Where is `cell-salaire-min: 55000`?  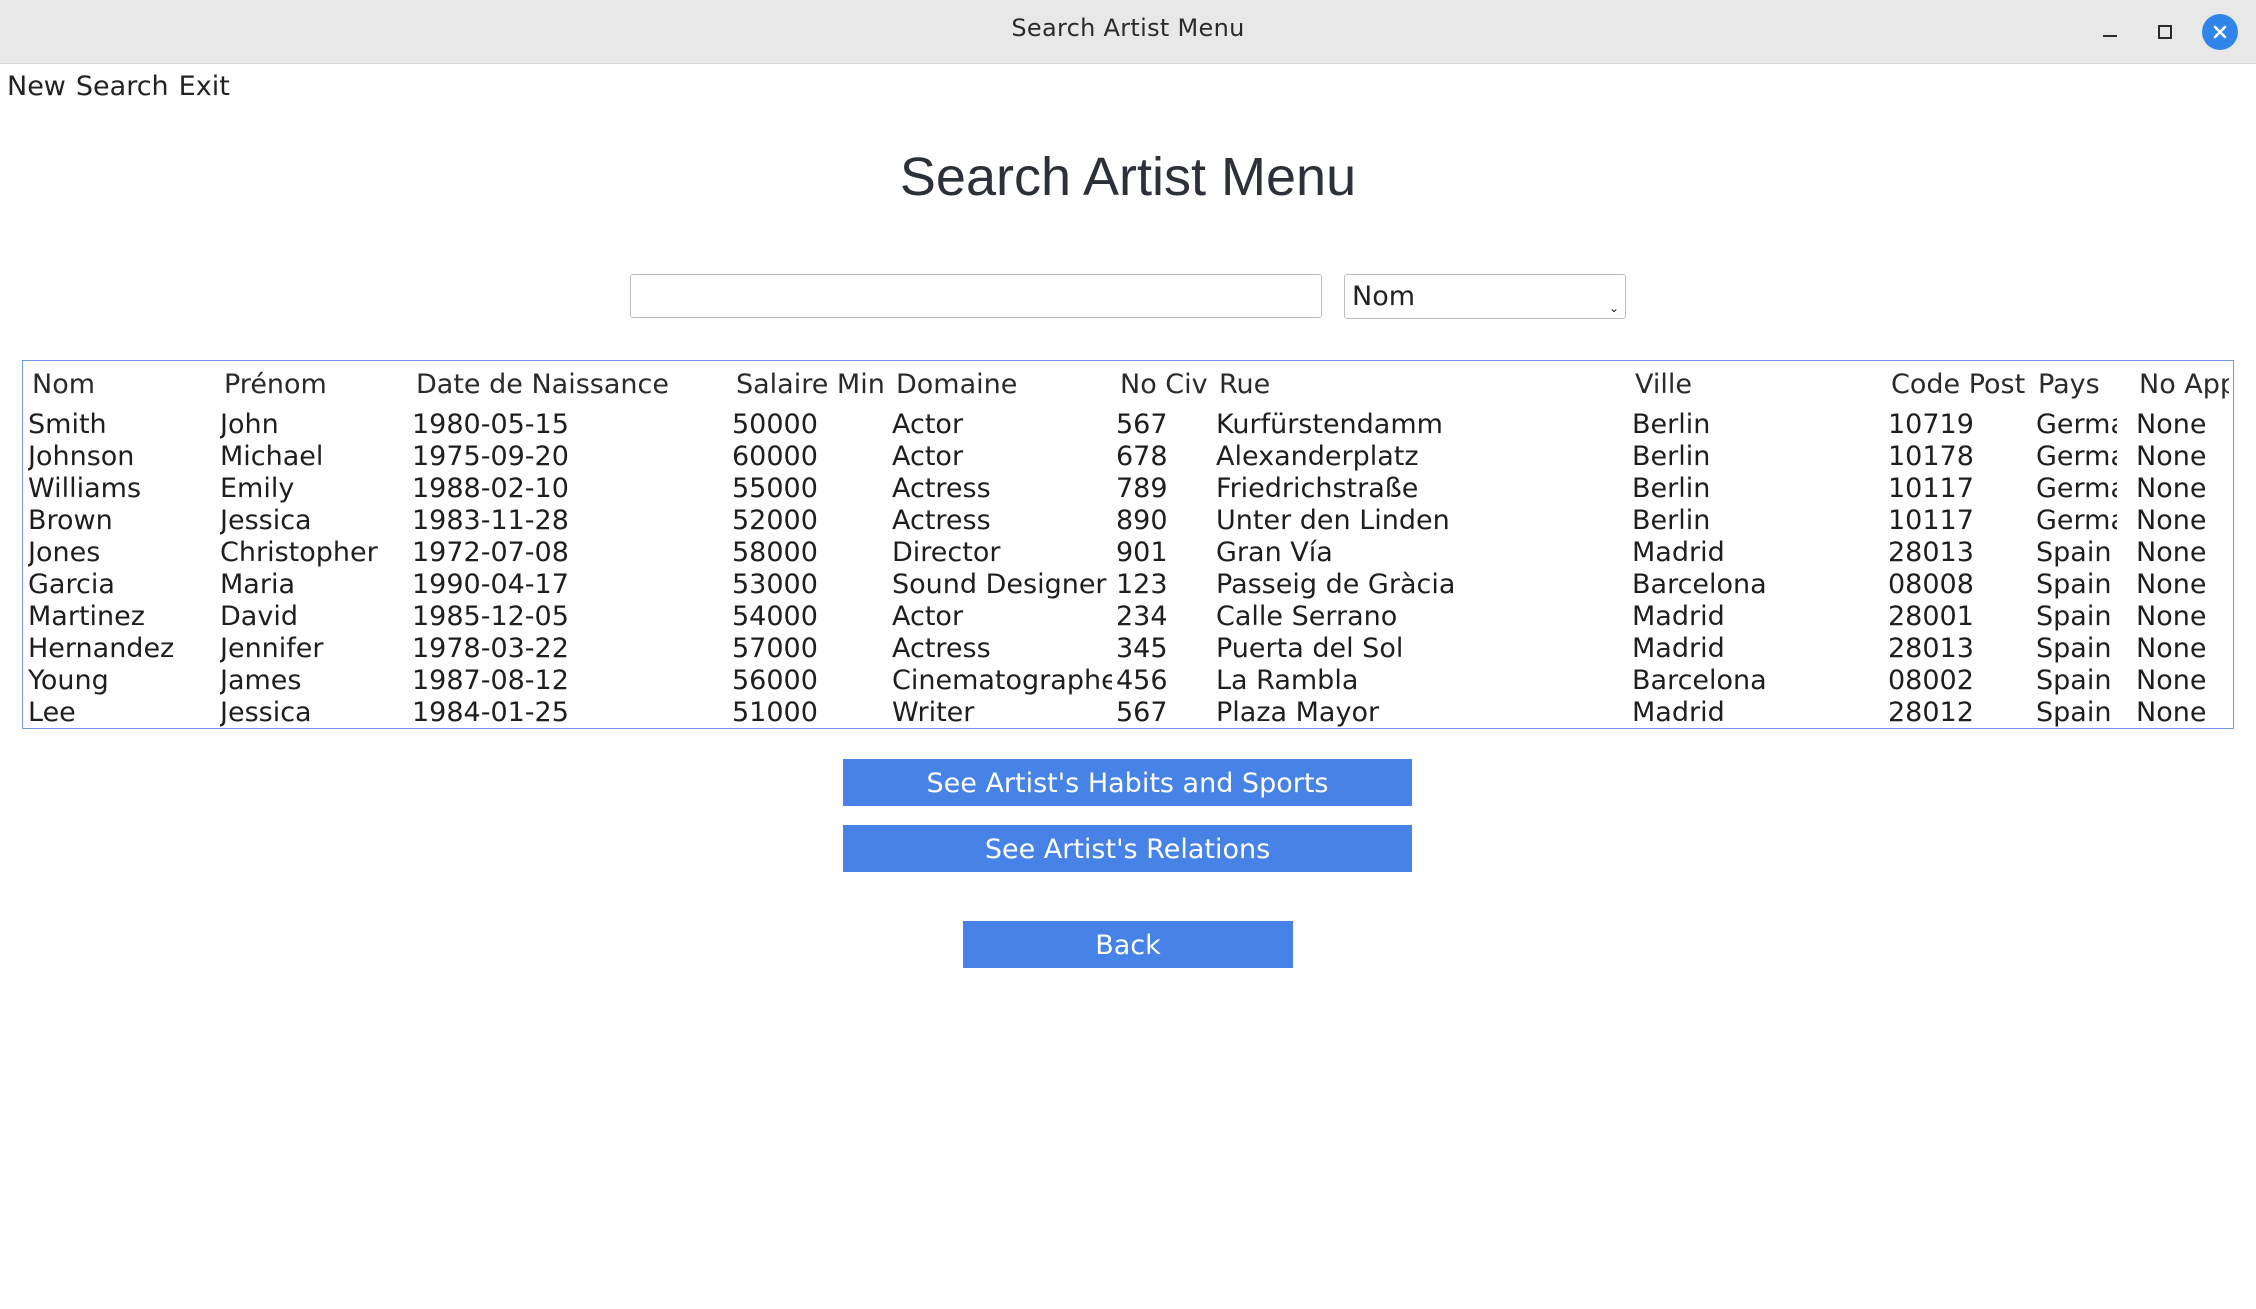
cell-salaire-min: 55000 is located at coordinates (775, 488).